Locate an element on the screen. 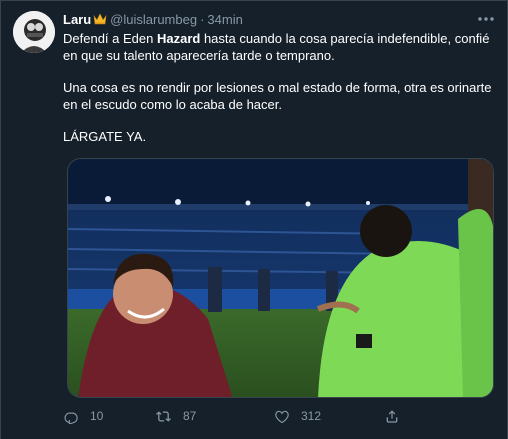  hashtag-bold-word: Hazard is located at coordinates (178, 38).